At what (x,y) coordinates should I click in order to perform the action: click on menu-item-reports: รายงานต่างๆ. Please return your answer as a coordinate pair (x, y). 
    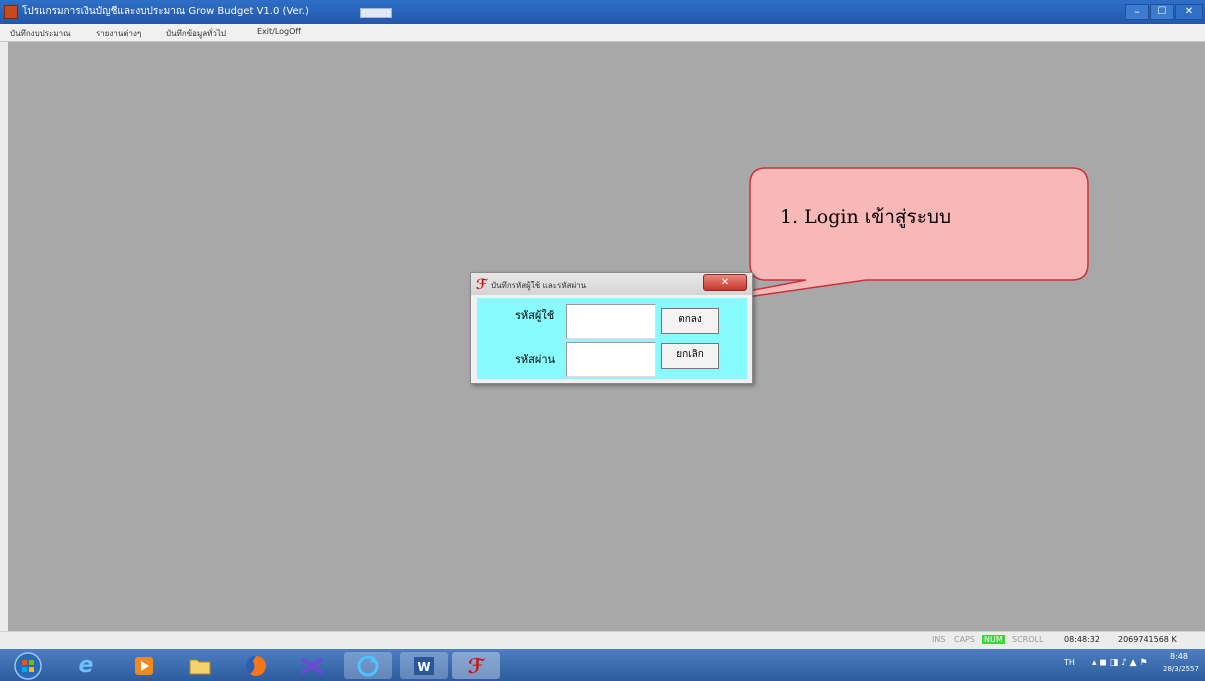
    Looking at the image, I should click on (118, 33).